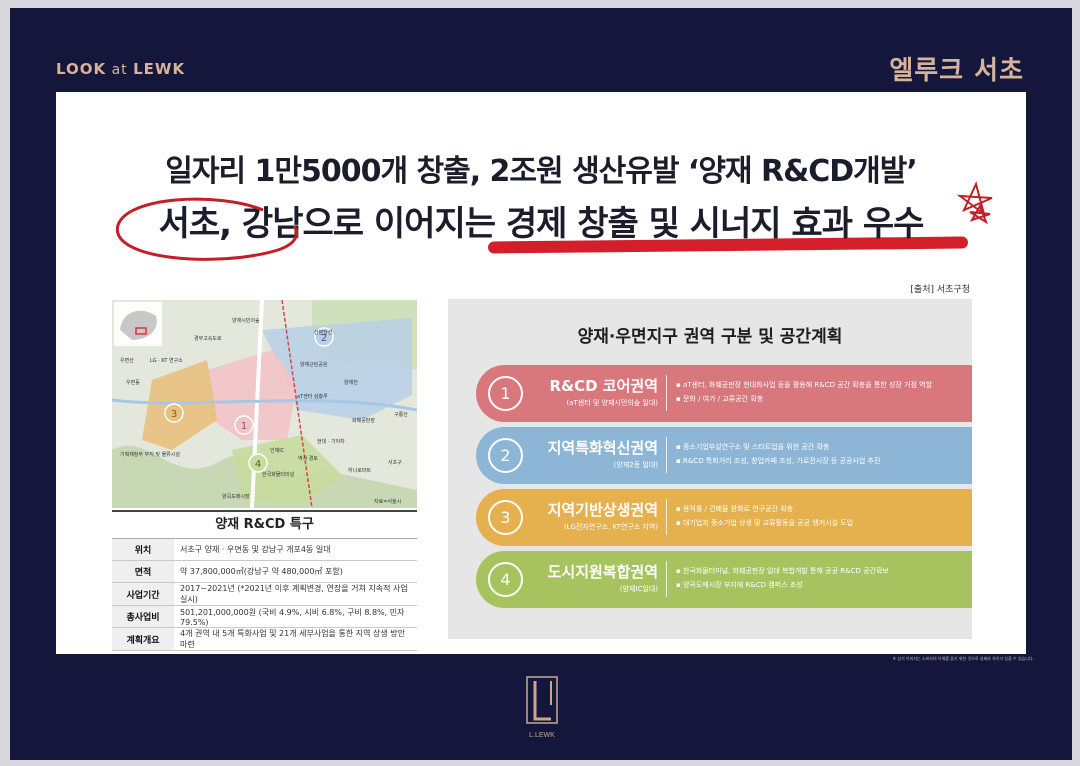  Describe the element at coordinates (603, 386) in the screenshot. I see `zone-name: R&CD 코어권역` at that location.